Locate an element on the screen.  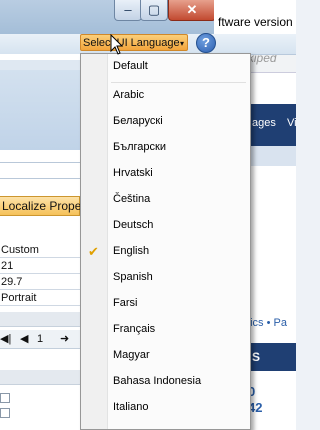
browser-version-text: ftware version is located at coordinates (255, 22).